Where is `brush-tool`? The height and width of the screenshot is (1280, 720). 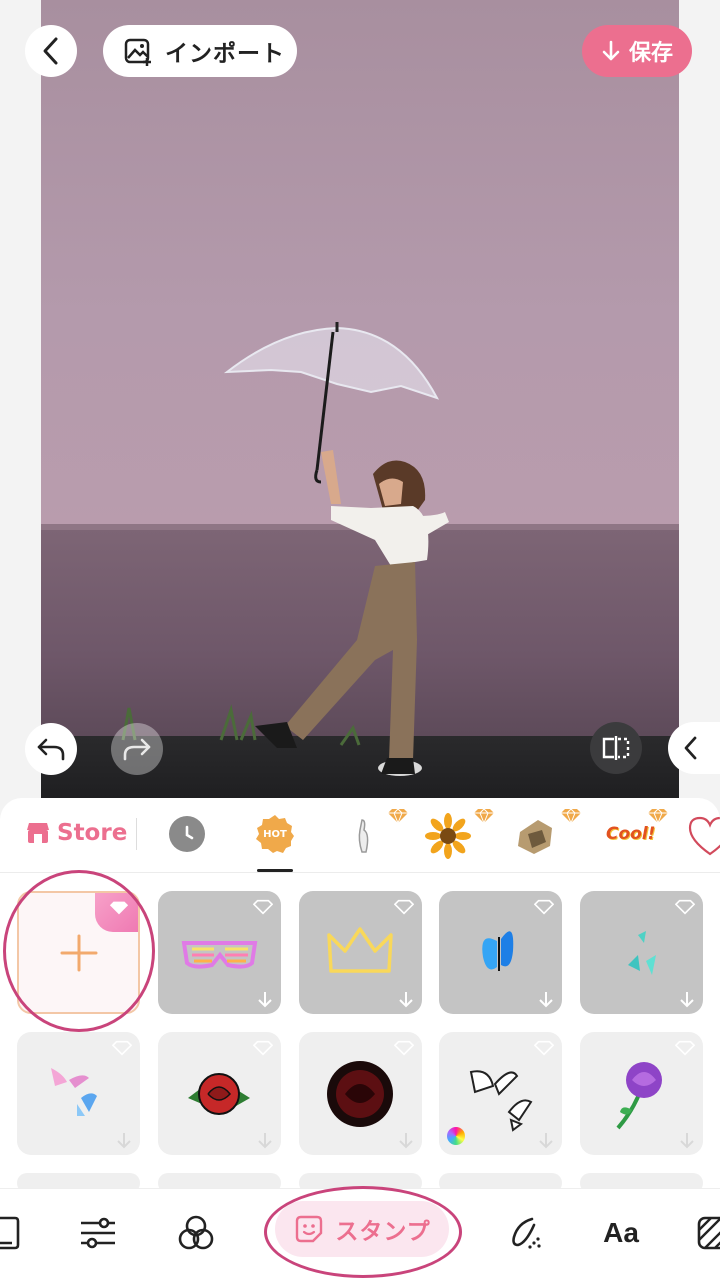
brush-tool is located at coordinates (524, 1233).